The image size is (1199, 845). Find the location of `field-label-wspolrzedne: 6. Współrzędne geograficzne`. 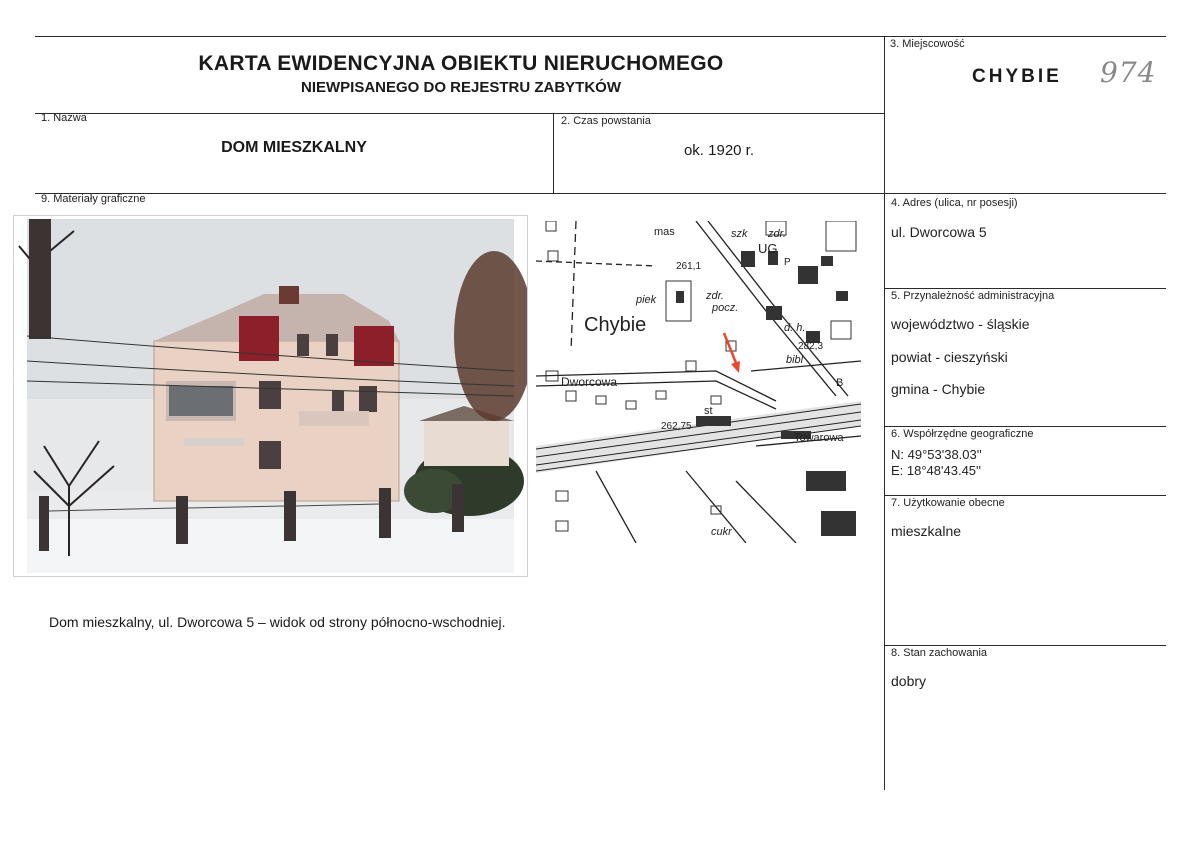

field-label-wspolrzedne: 6. Współrzędne geograficzne is located at coordinates (962, 434).